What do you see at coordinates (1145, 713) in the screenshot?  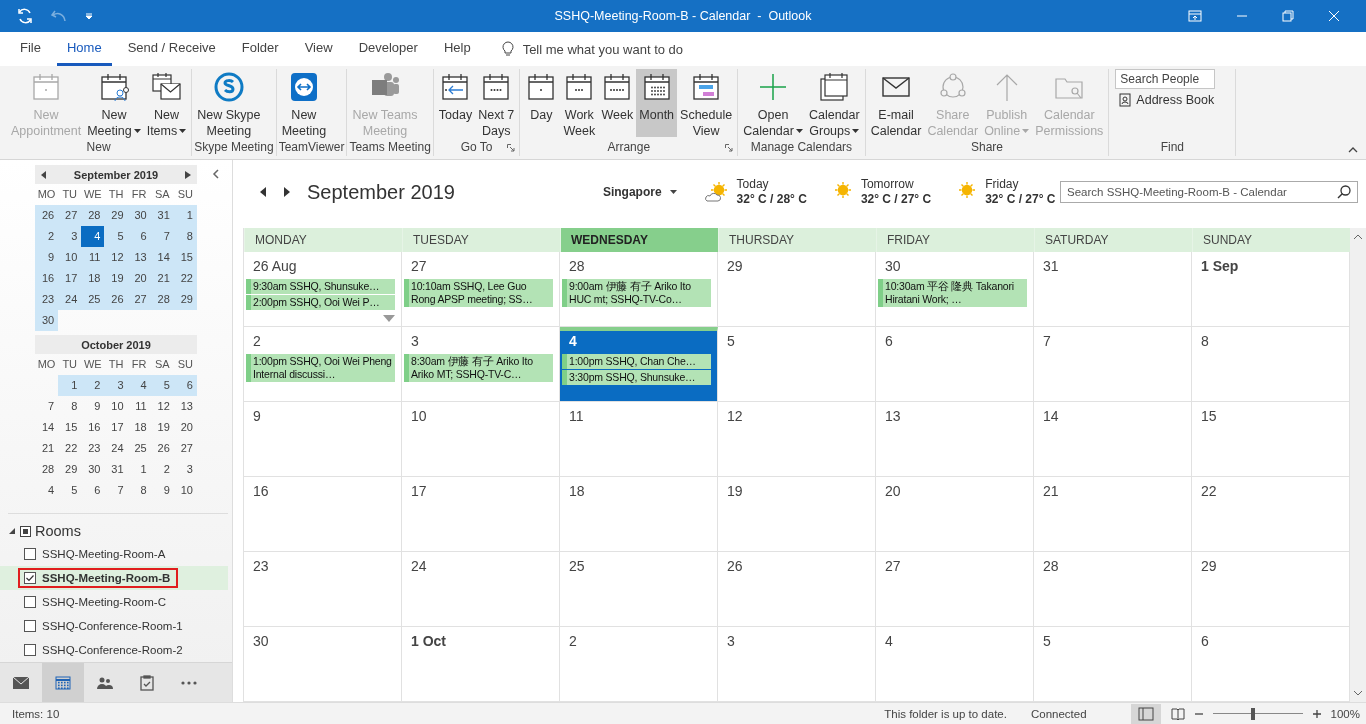 I see `normal-view-icon` at bounding box center [1145, 713].